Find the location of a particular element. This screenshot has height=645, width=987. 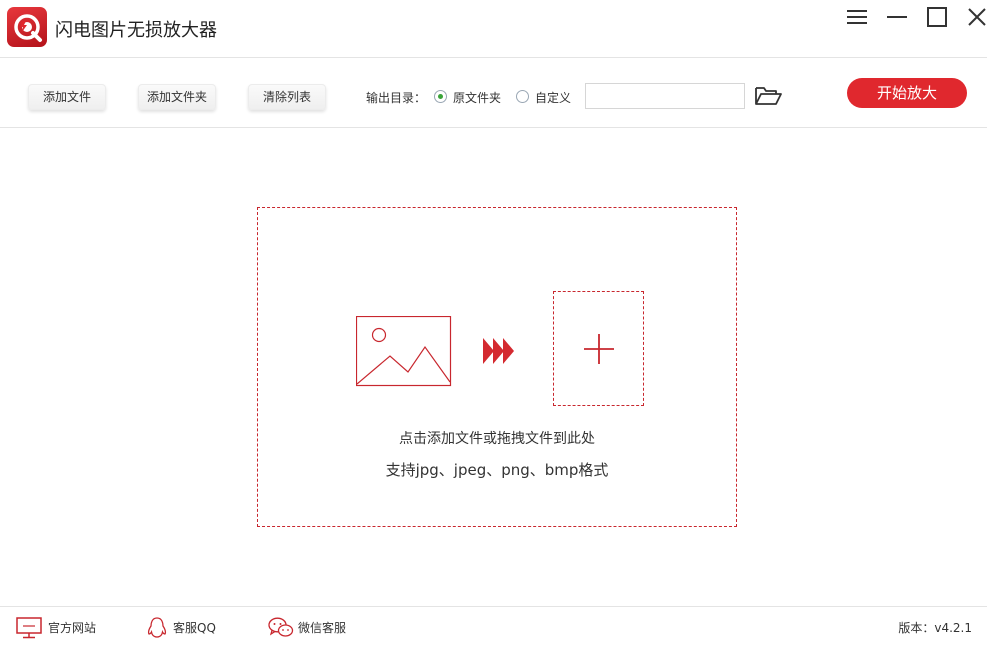

triple-arrow-icon is located at coordinates (498, 351).